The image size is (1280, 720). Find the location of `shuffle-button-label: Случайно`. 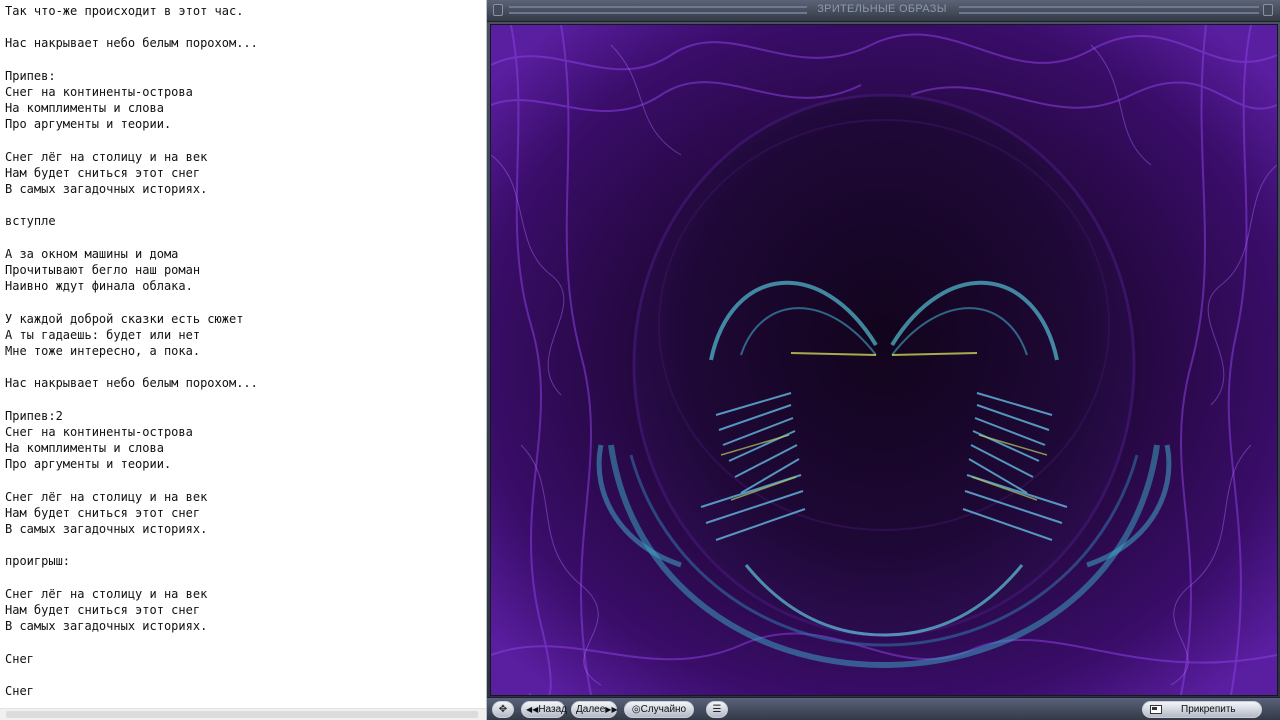

shuffle-button-label: Случайно is located at coordinates (663, 709).